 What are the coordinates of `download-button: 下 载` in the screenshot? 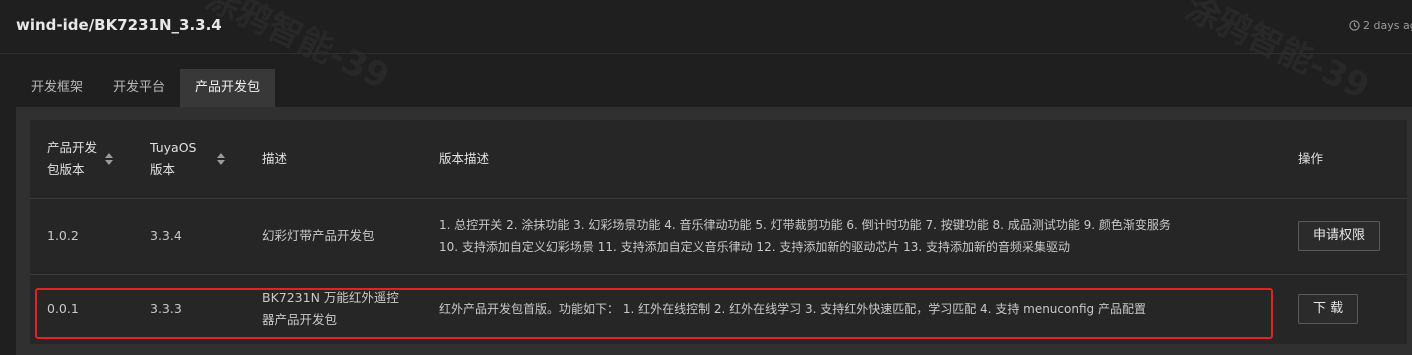 It's located at (1328, 309).